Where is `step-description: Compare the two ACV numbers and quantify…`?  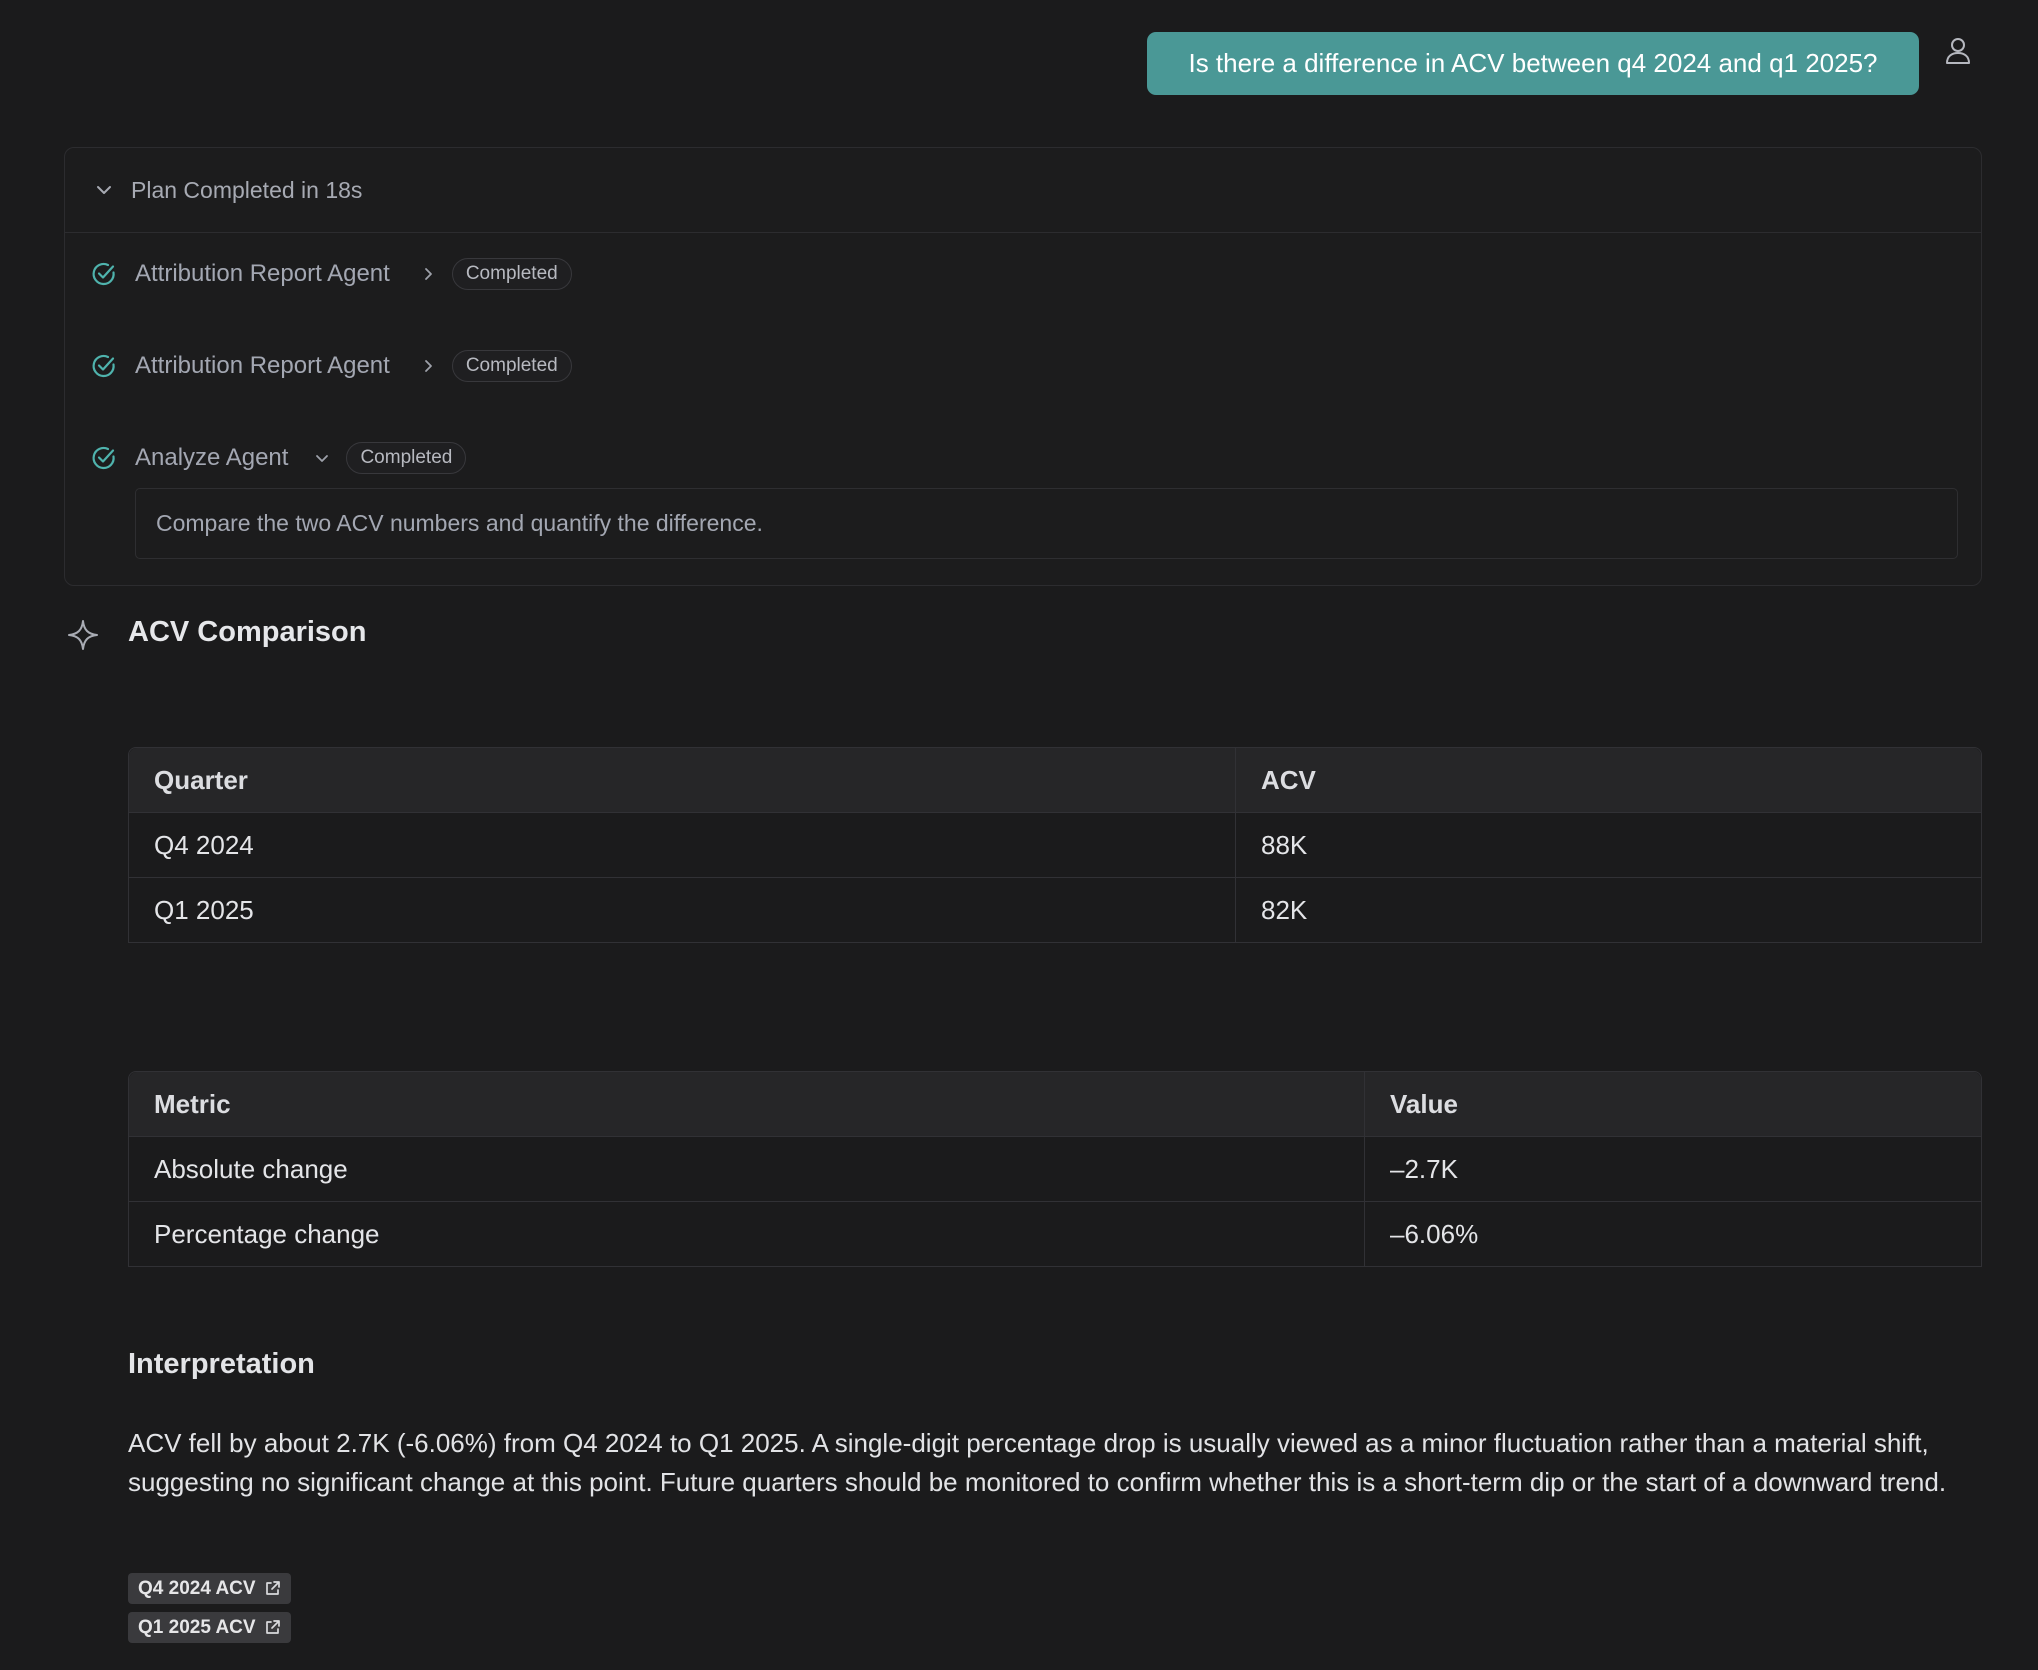
step-description: Compare the two ACV numbers and quantify… is located at coordinates (1046, 523).